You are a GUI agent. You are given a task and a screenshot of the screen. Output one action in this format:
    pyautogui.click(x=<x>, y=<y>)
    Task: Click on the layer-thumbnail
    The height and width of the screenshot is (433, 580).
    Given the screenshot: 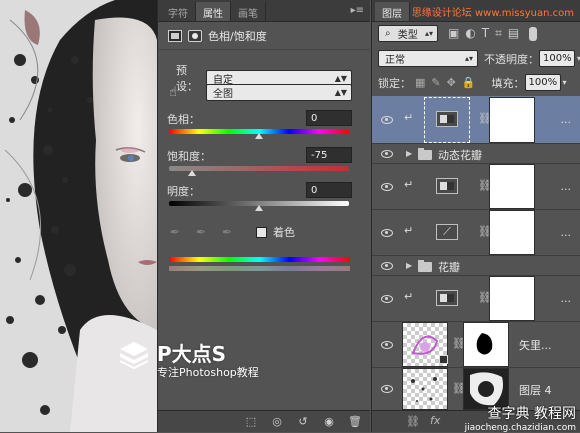 What is the action you would take?
    pyautogui.click(x=425, y=389)
    